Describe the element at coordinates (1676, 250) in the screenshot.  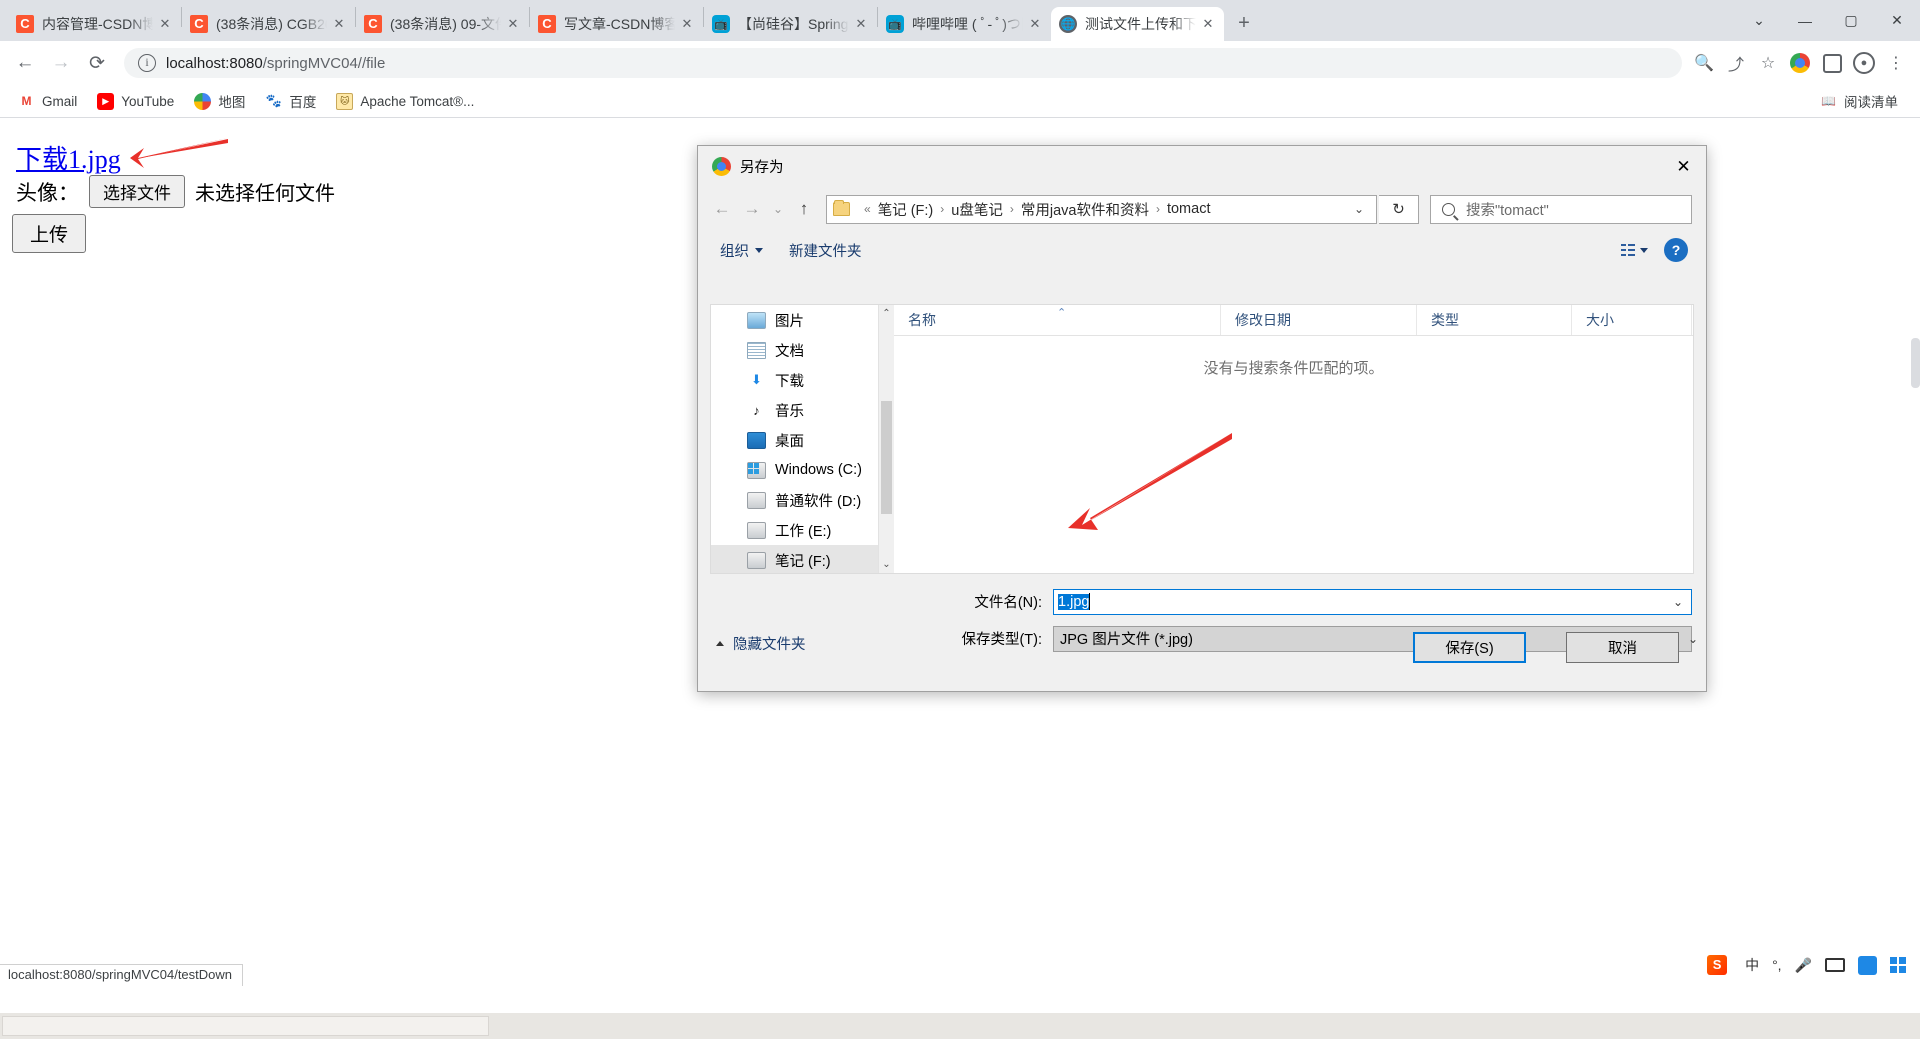
I see `help-icon: ?` at that location.